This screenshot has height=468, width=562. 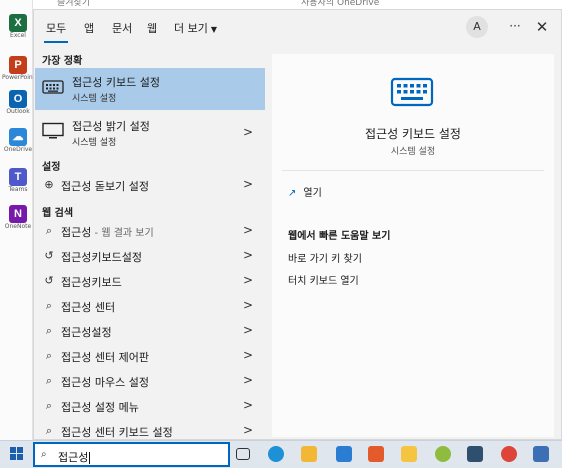 What do you see at coordinates (105, 186) in the screenshot?
I see `magnifier-setting-label: 접근성 돋보기 설정` at bounding box center [105, 186].